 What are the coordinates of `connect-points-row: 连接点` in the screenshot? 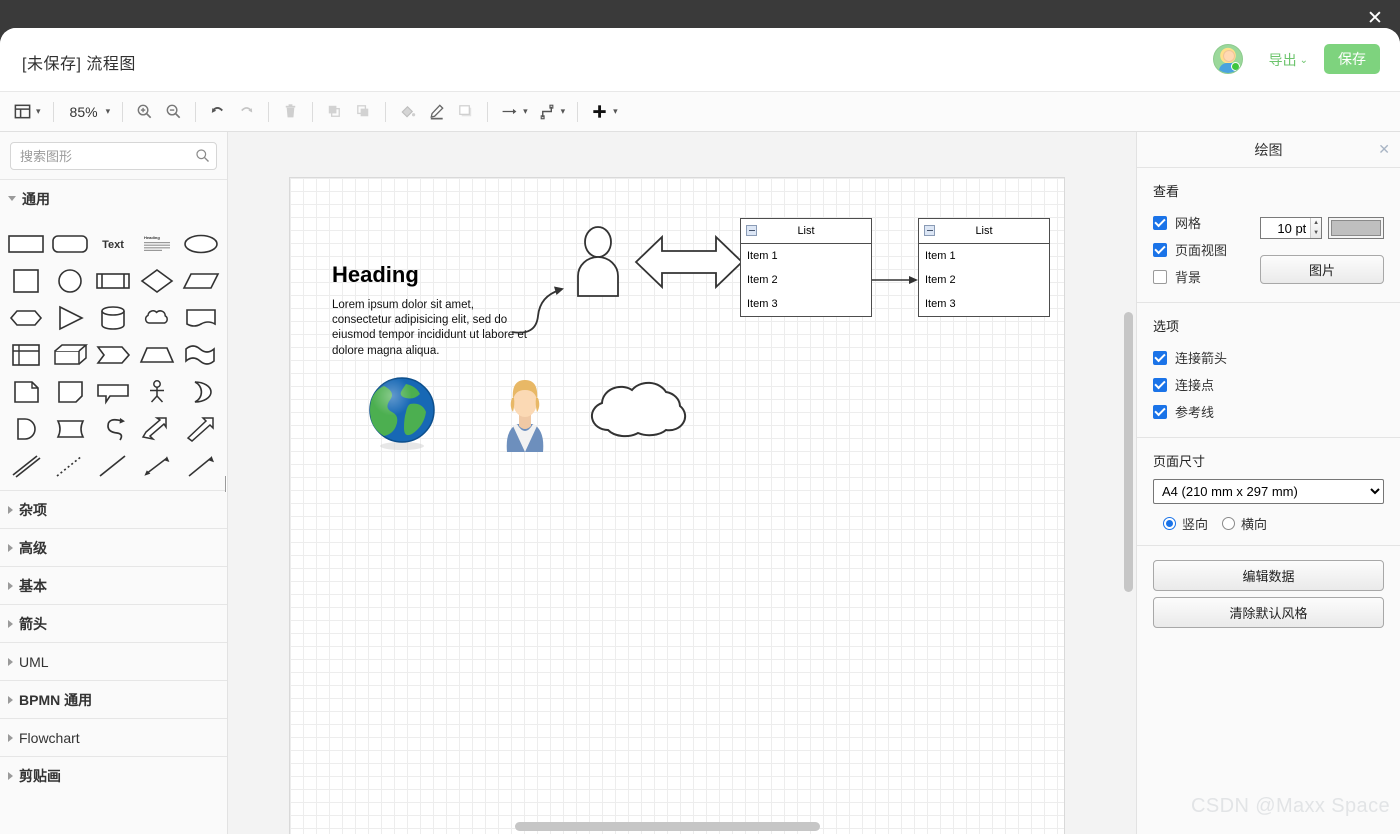 It's located at (1268, 384).